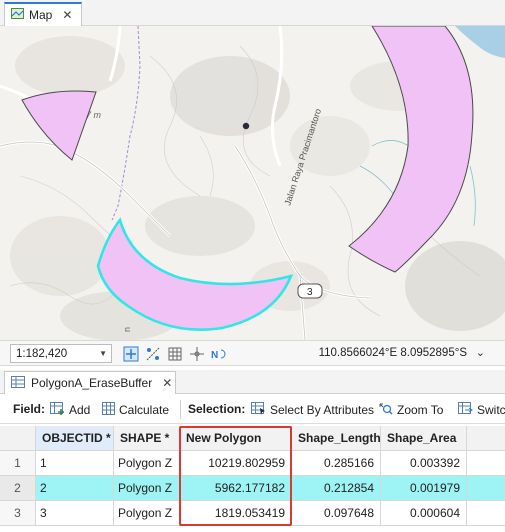 Image resolution: width=505 pixels, height=532 pixels. I want to click on select-by-attributes-icon, so click(258, 410).